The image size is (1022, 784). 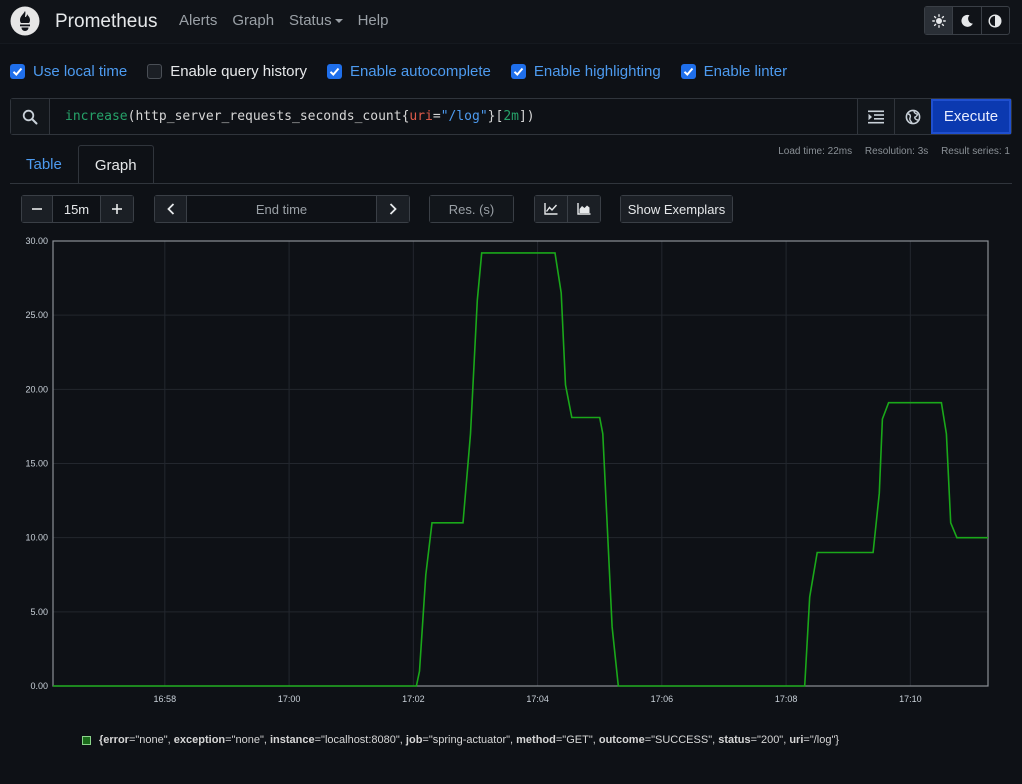 What do you see at coordinates (770, 740) in the screenshot?
I see `legend-label-value: ="200",` at bounding box center [770, 740].